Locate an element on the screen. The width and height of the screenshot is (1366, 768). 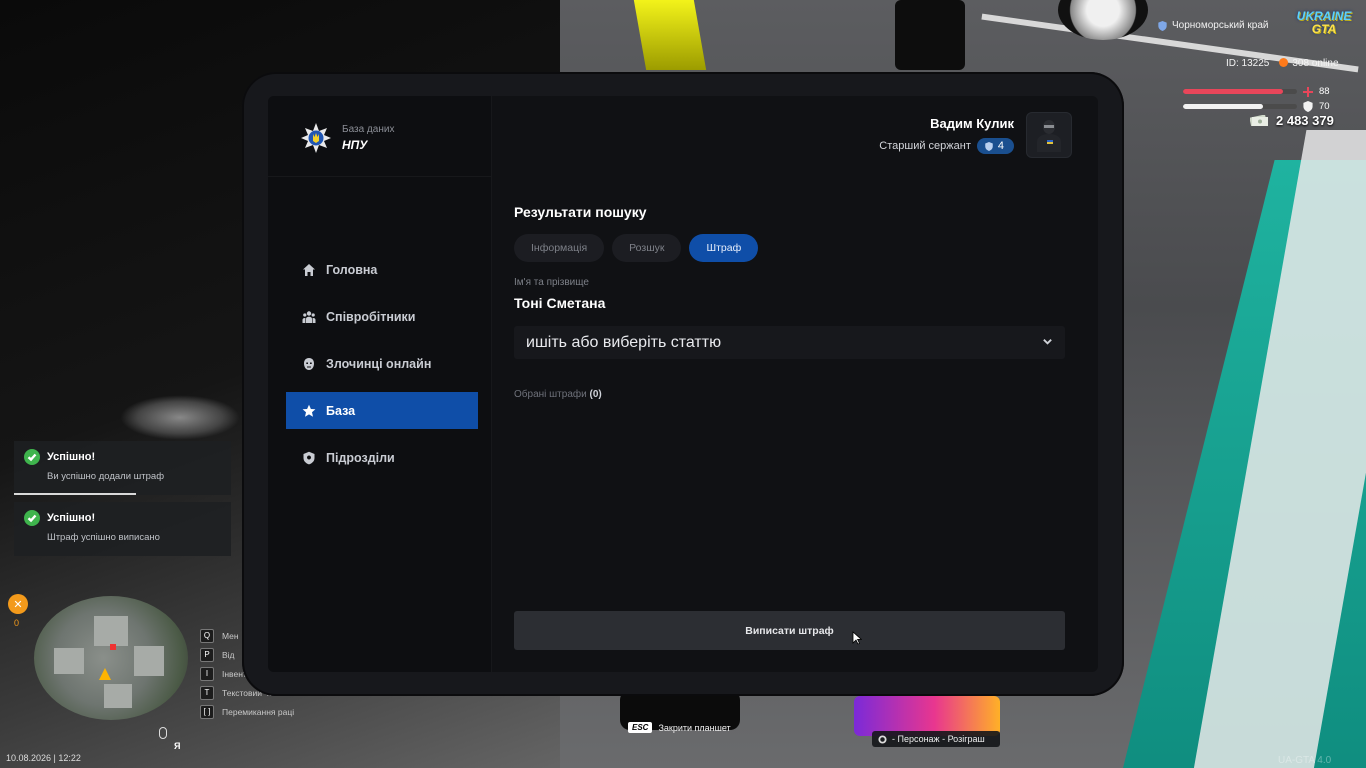
minimap is located at coordinates (111, 658).